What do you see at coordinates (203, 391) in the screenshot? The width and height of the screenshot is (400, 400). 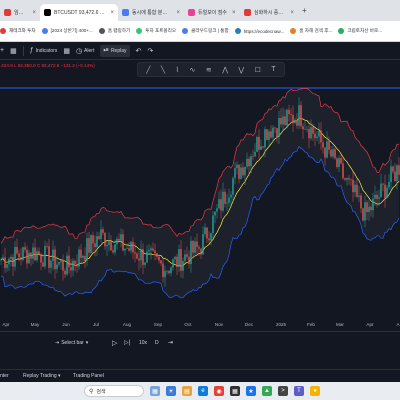 I see `edge-icon: e` at bounding box center [203, 391].